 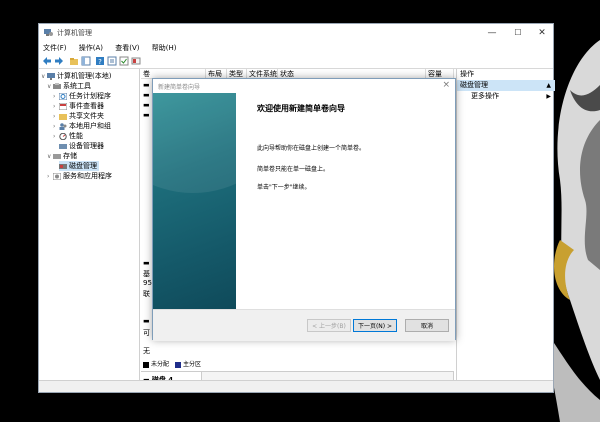 What do you see at coordinates (57, 156) in the screenshot?
I see `storage-icon` at bounding box center [57, 156].